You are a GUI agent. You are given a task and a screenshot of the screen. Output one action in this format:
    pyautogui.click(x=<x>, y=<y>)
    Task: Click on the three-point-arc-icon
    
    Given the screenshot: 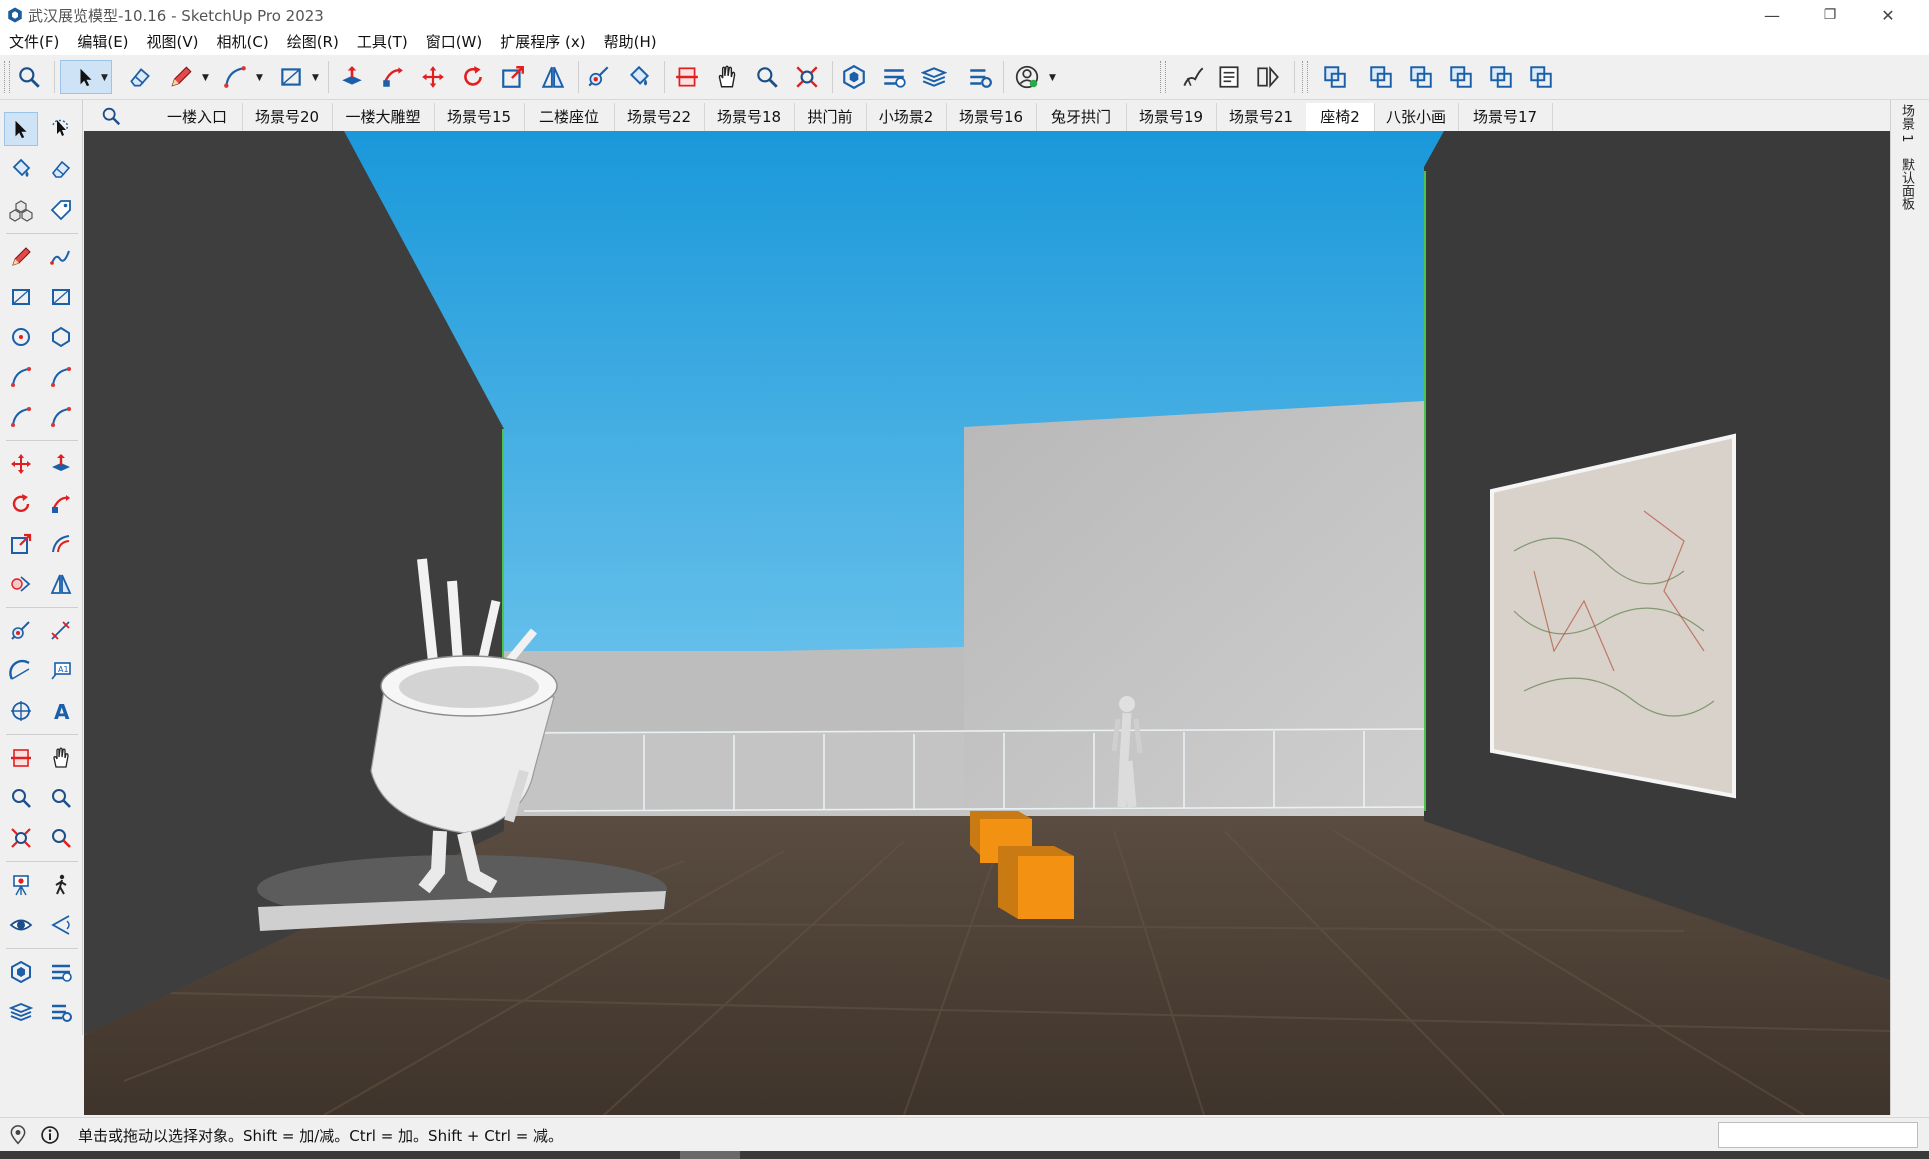 What is the action you would take?
    pyautogui.click(x=21, y=417)
    